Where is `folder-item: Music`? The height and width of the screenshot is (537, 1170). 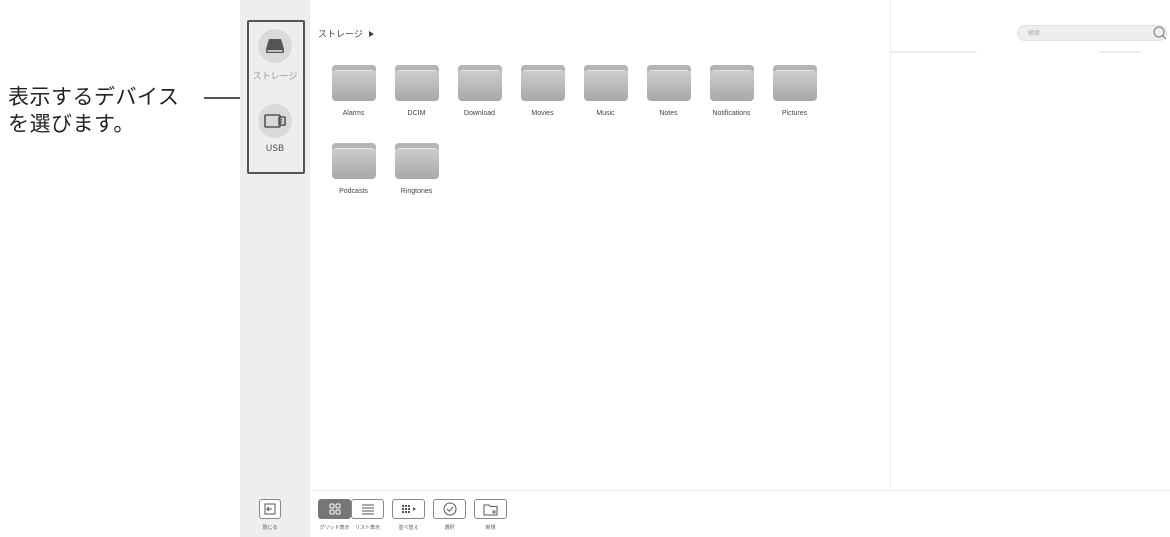 folder-item: Music is located at coordinates (605, 104).